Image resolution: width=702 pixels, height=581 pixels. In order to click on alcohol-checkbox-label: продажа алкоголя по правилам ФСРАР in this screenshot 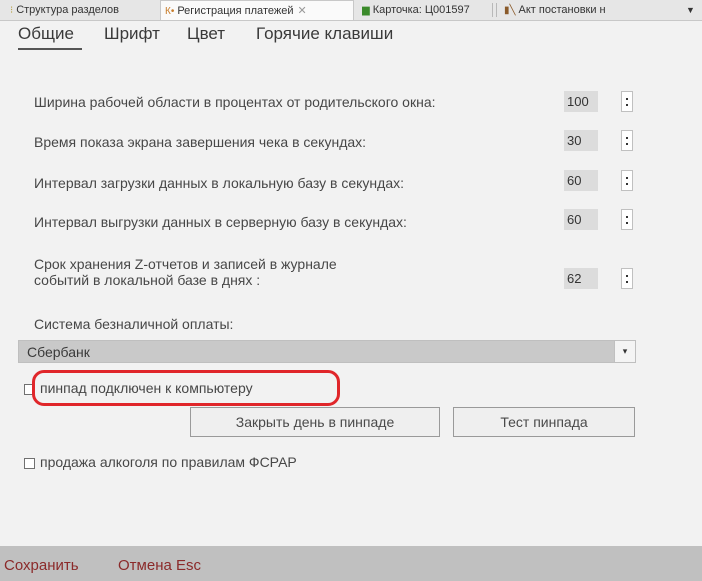, I will do `click(168, 462)`.